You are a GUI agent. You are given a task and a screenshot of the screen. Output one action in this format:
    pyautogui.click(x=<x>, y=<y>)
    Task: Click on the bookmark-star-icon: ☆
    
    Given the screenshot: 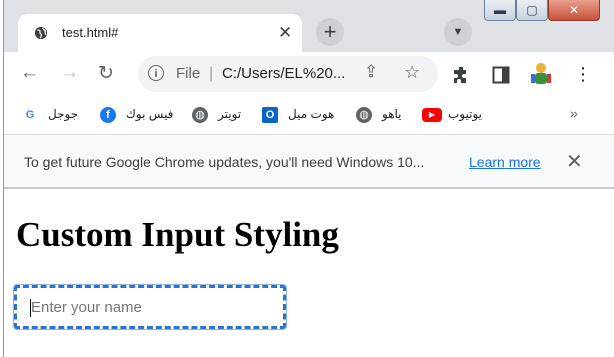 What is the action you would take?
    pyautogui.click(x=412, y=72)
    